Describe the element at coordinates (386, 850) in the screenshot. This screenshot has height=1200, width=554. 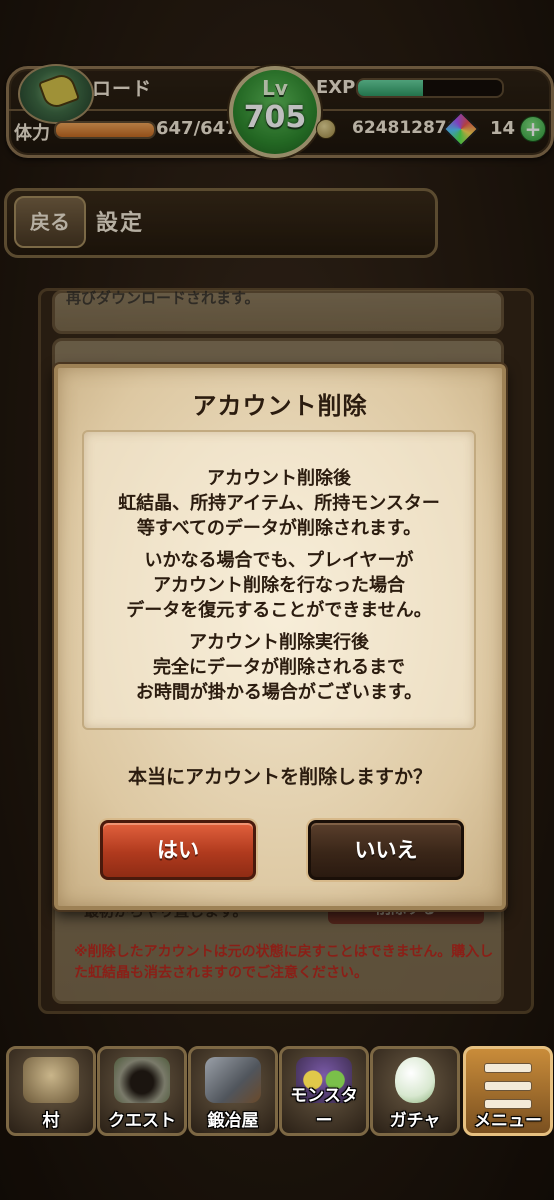
I see `no-button: いいえ` at that location.